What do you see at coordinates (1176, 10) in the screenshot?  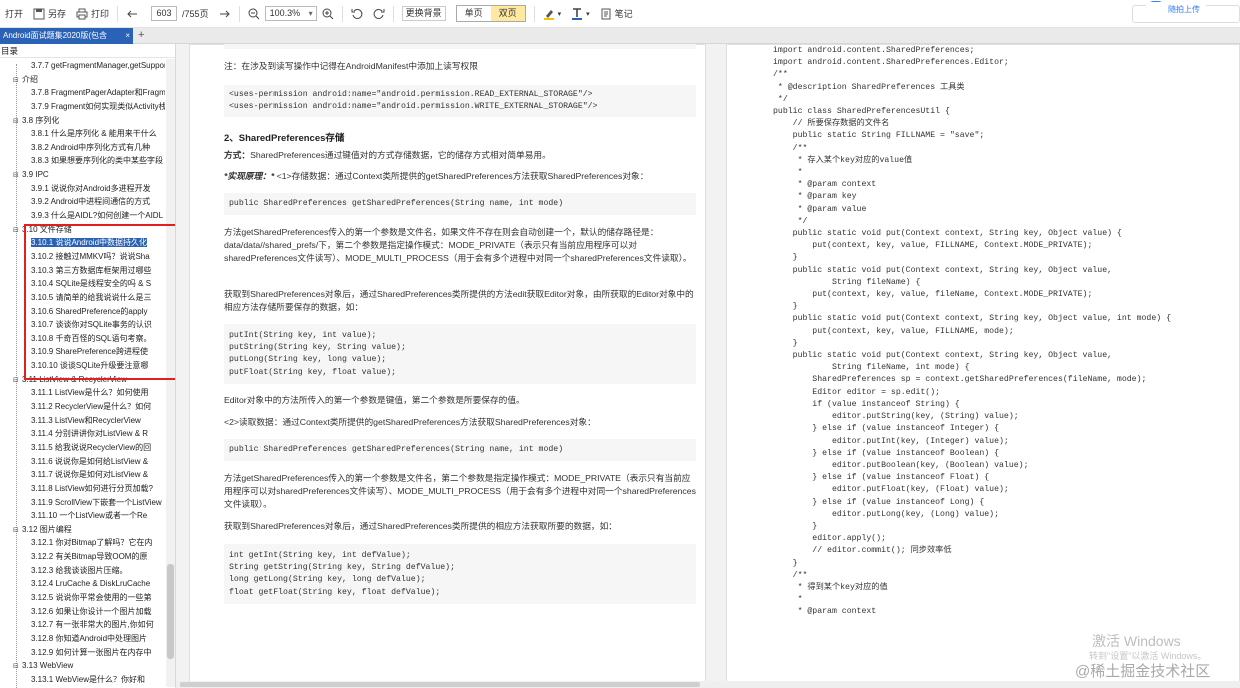 I see `upload-button: 随拍上传` at bounding box center [1176, 10].